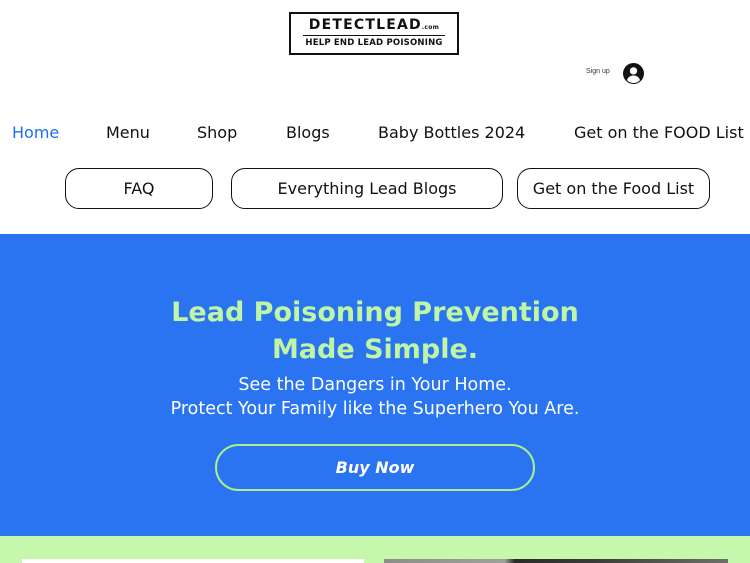 The height and width of the screenshot is (563, 750). I want to click on logo-divider, so click(374, 35).